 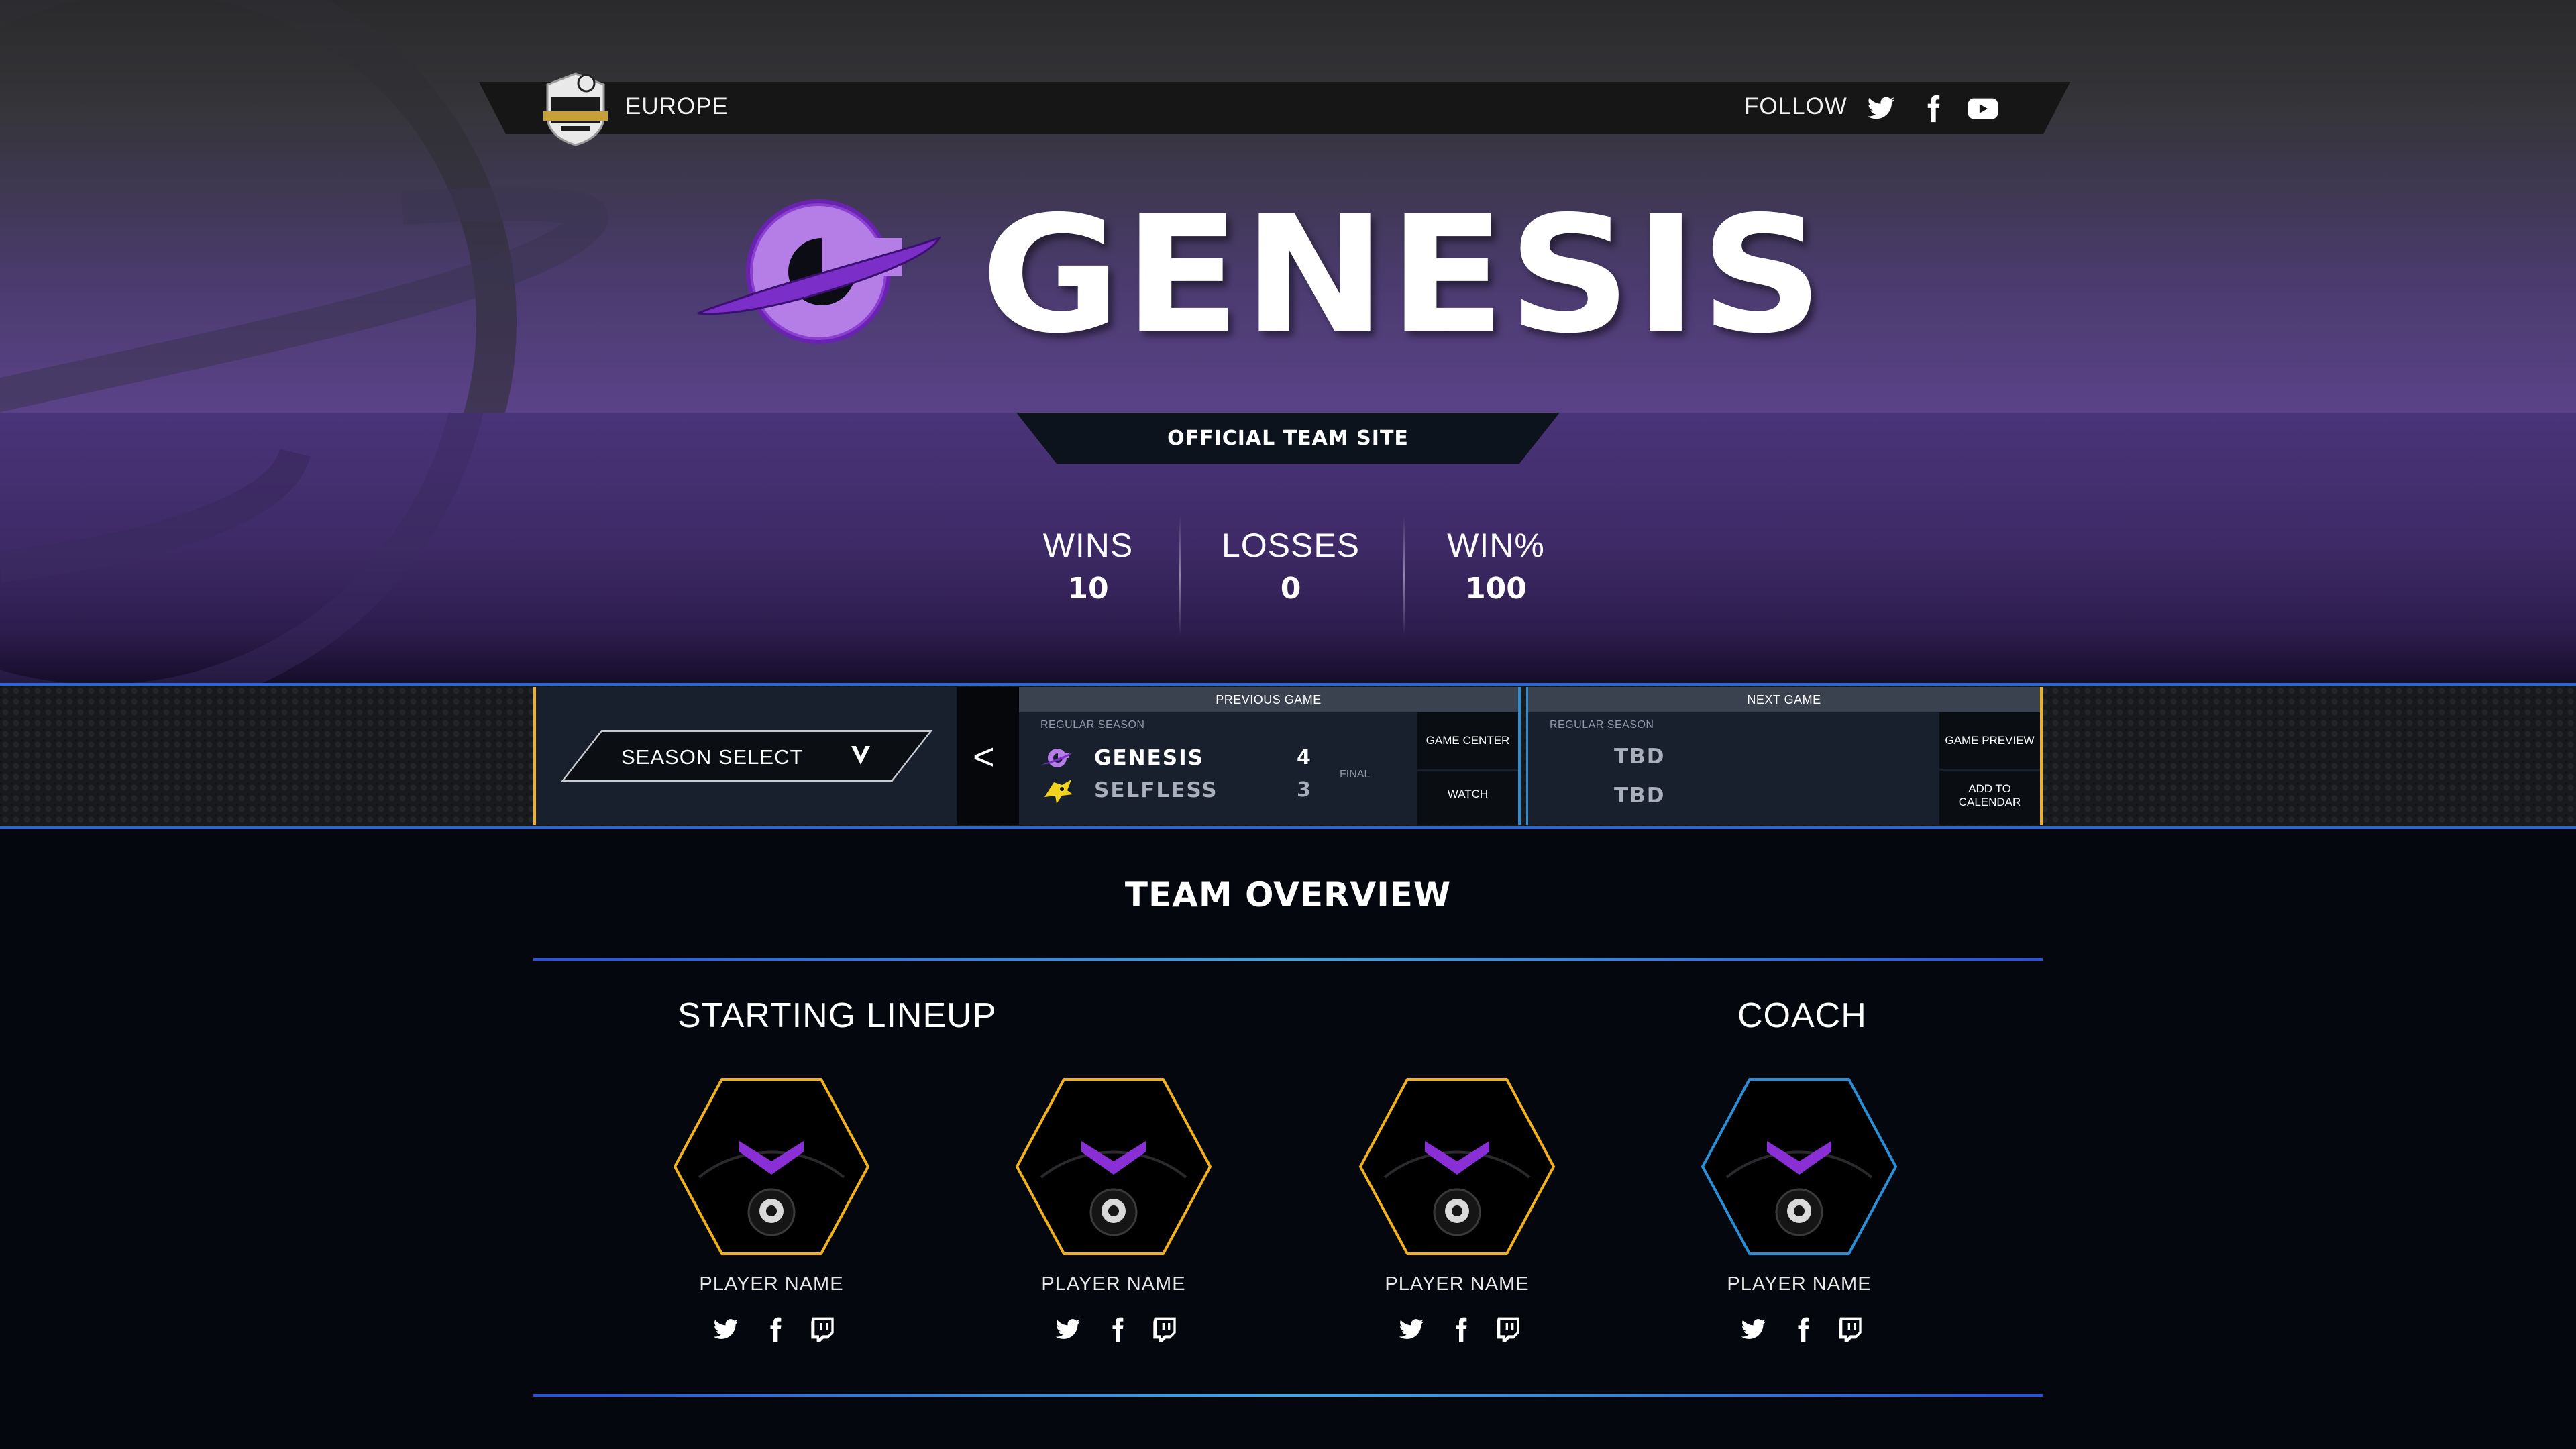 What do you see at coordinates (1288, 894) in the screenshot?
I see `team-overview-title: TEAM OVERVIEW` at bounding box center [1288, 894].